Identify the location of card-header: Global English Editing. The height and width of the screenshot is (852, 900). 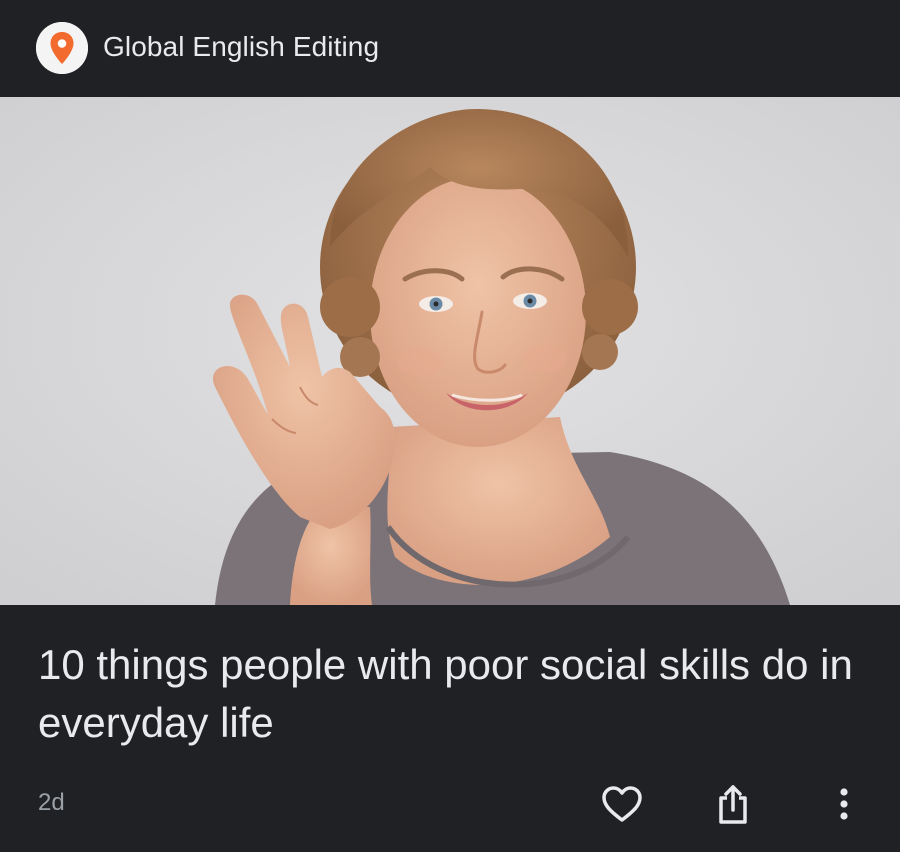
(450, 48).